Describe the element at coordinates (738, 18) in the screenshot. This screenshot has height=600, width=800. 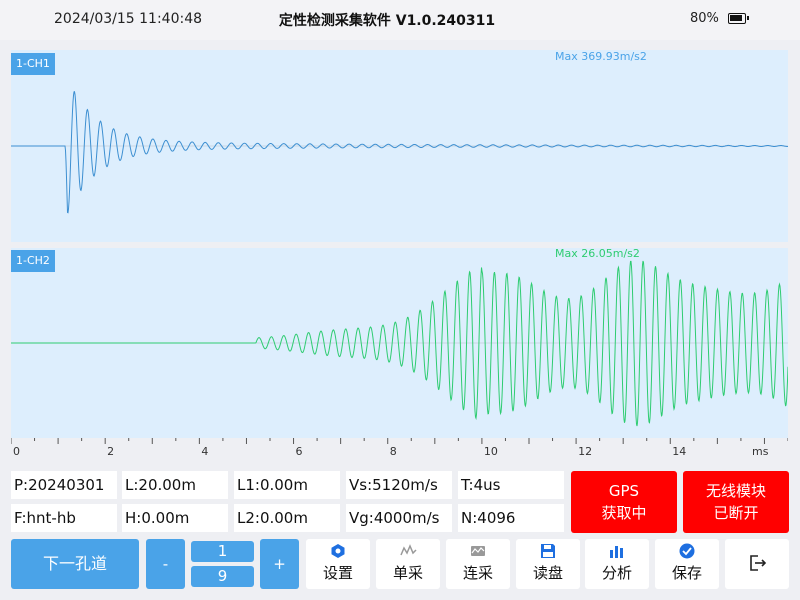
I see `battery-icon` at that location.